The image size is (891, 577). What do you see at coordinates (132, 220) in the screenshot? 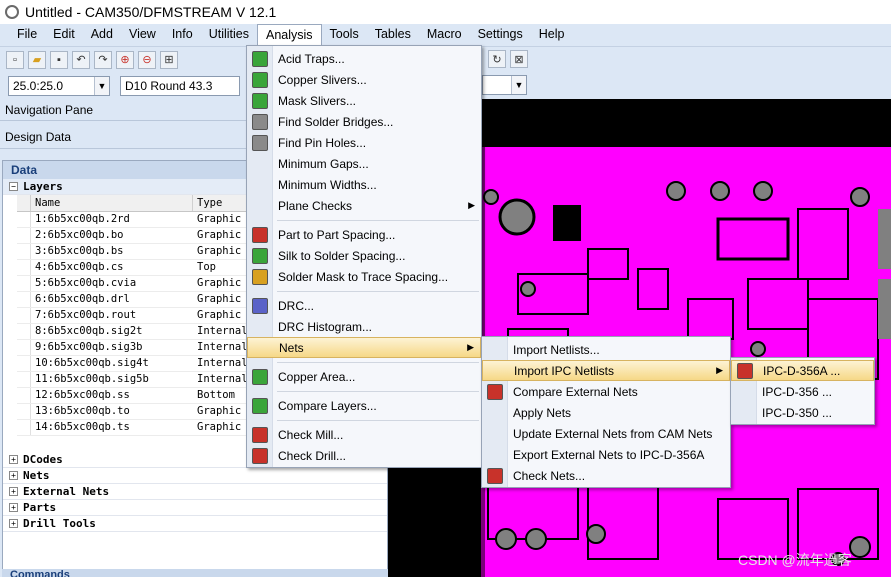
I see `layer-row: 1:6b5xc00qb.2rd Graphic` at bounding box center [132, 220].